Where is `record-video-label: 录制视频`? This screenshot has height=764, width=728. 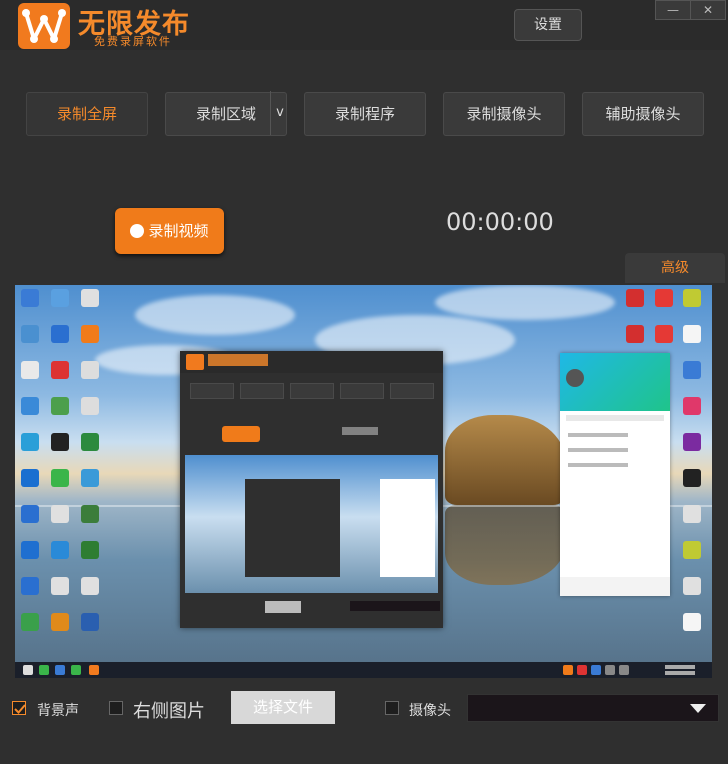 record-video-label: 录制视频 is located at coordinates (178, 231).